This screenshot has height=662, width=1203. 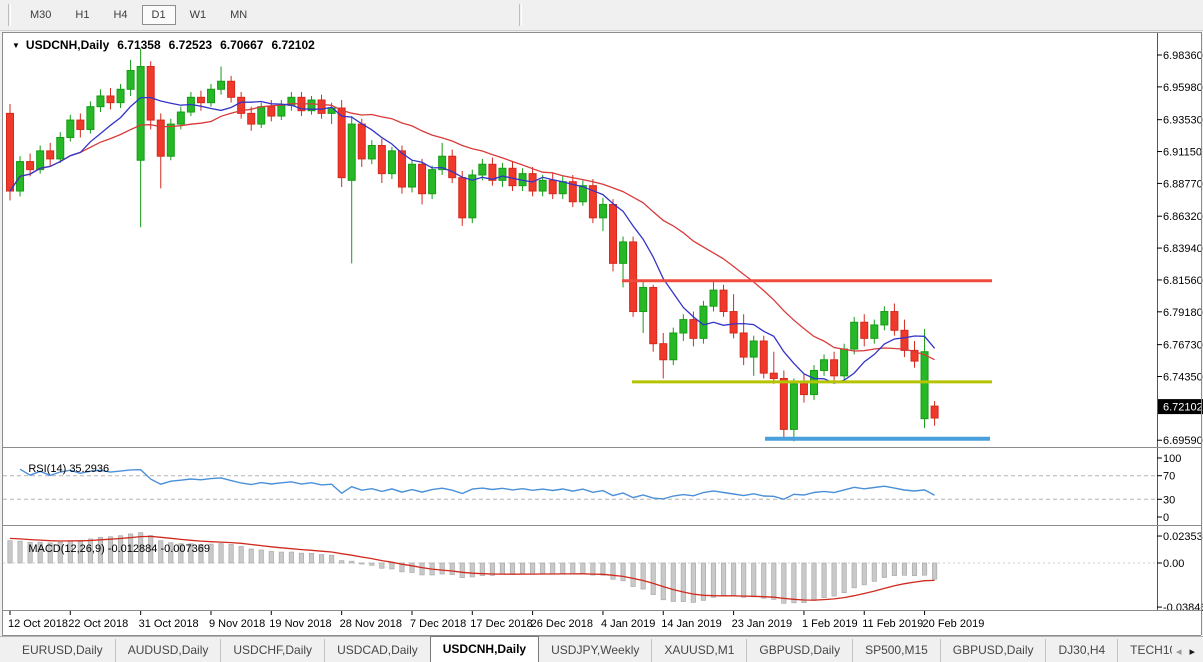 I want to click on price-axis-label: 6.76730, so click(x=1183, y=346).